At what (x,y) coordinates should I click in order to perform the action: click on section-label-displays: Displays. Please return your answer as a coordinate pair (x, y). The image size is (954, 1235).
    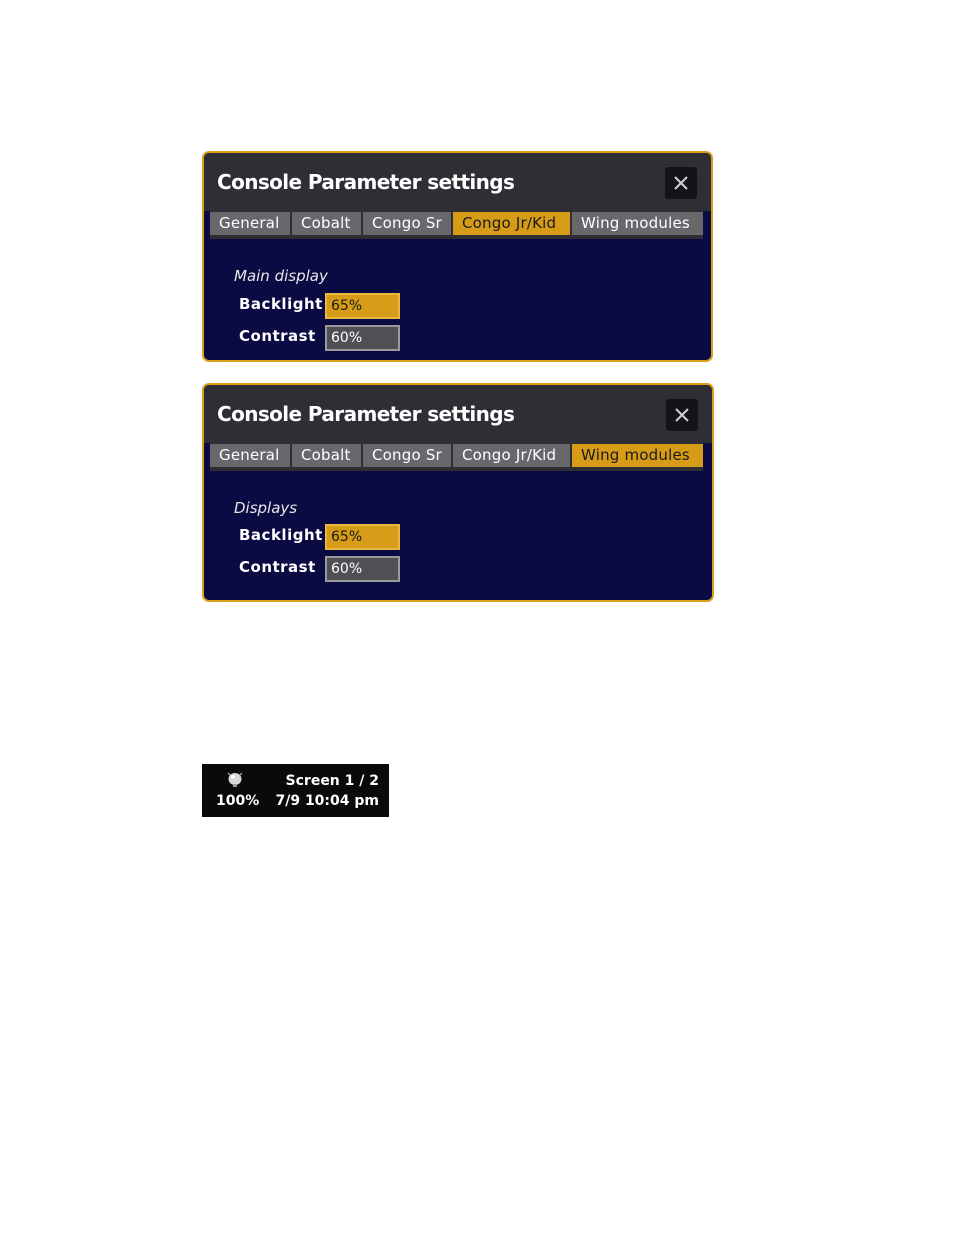
    Looking at the image, I should click on (266, 508).